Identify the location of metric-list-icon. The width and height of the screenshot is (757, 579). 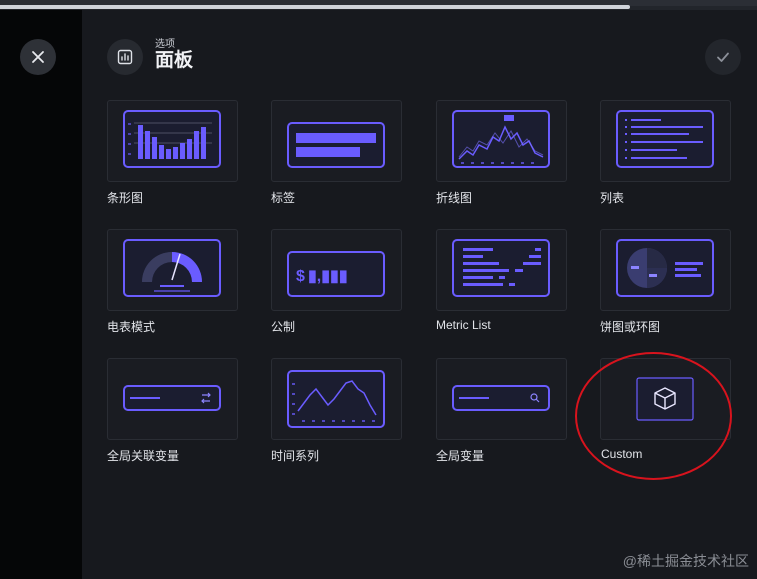
(501, 268).